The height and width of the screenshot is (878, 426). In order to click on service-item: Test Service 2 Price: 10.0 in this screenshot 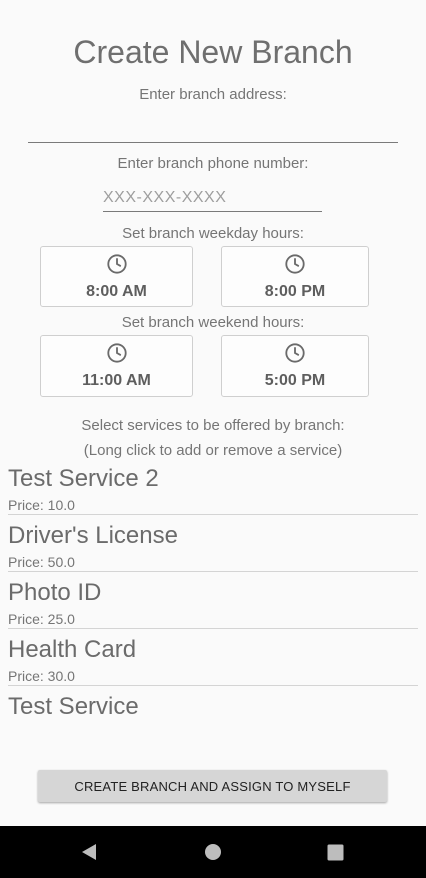, I will do `click(213, 490)`.